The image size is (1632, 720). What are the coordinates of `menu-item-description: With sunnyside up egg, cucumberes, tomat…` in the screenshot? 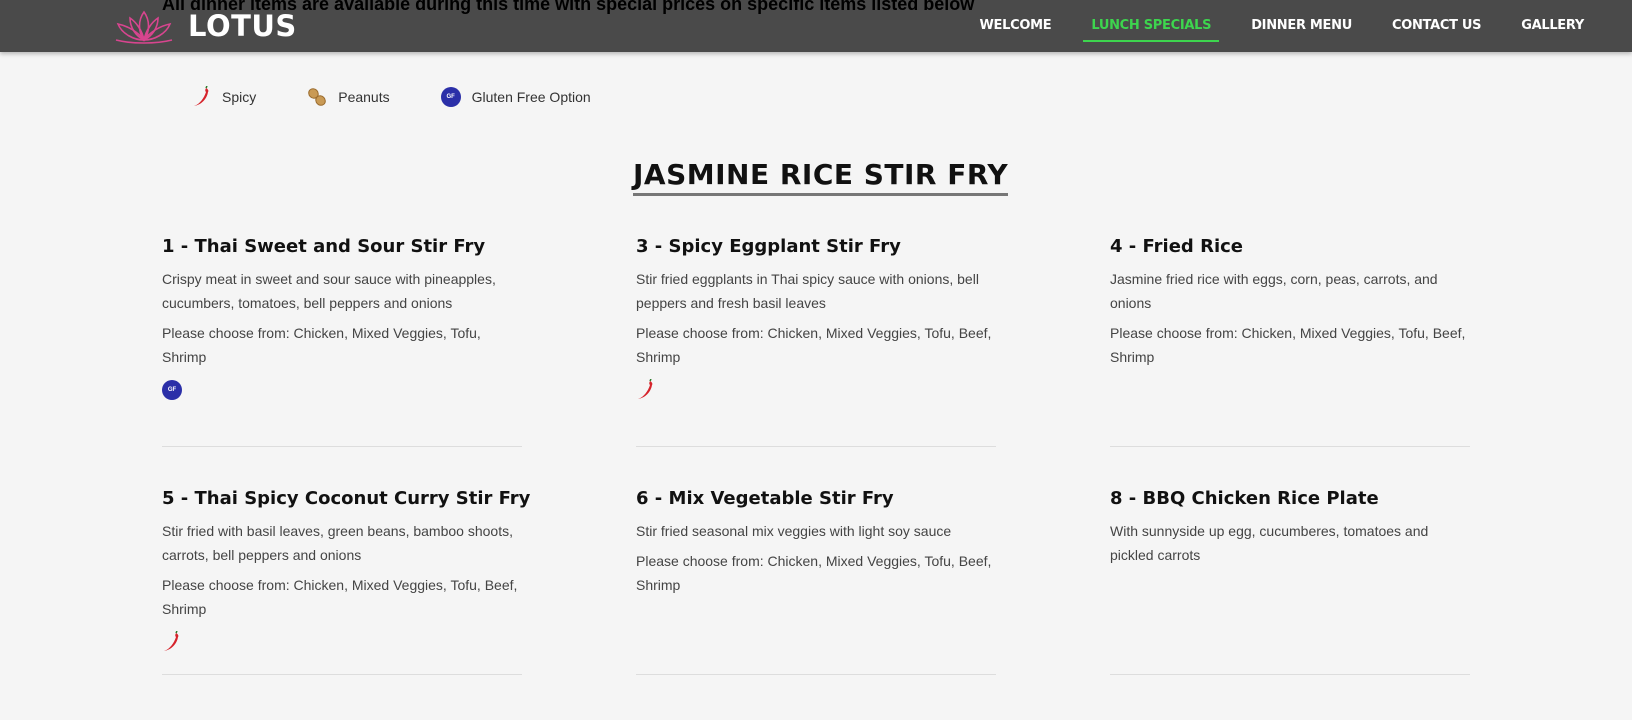 It's located at (1269, 543).